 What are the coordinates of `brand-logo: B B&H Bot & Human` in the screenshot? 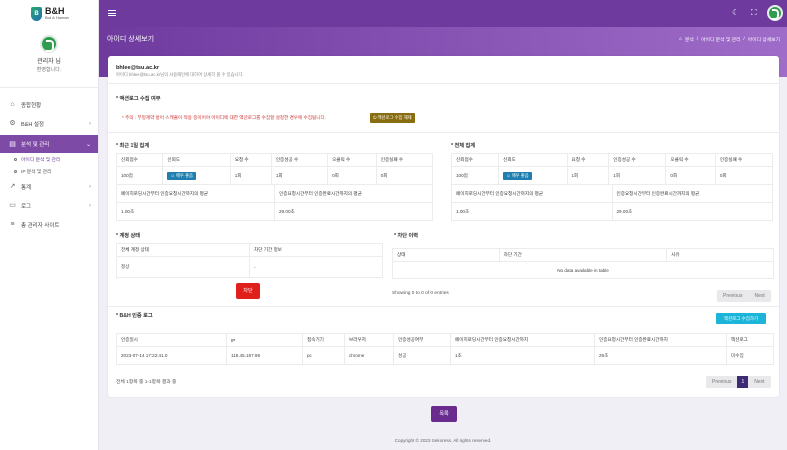 It's located at (49, 13).